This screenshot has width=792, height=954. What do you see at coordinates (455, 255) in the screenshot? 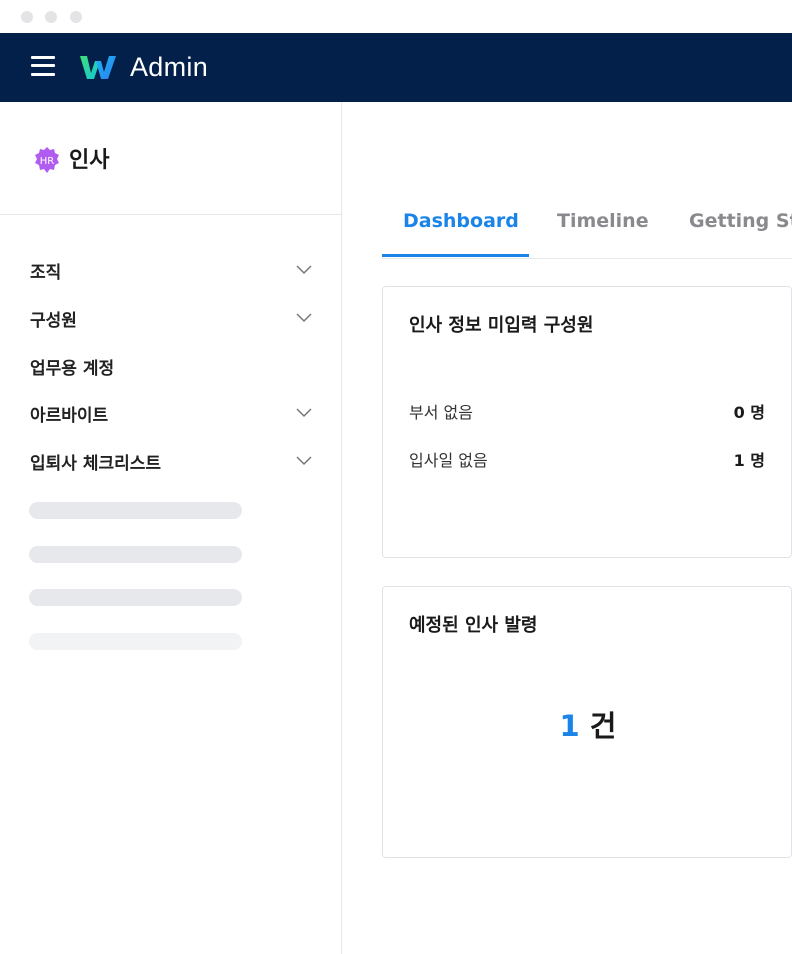
I see `active-tab-indicator` at bounding box center [455, 255].